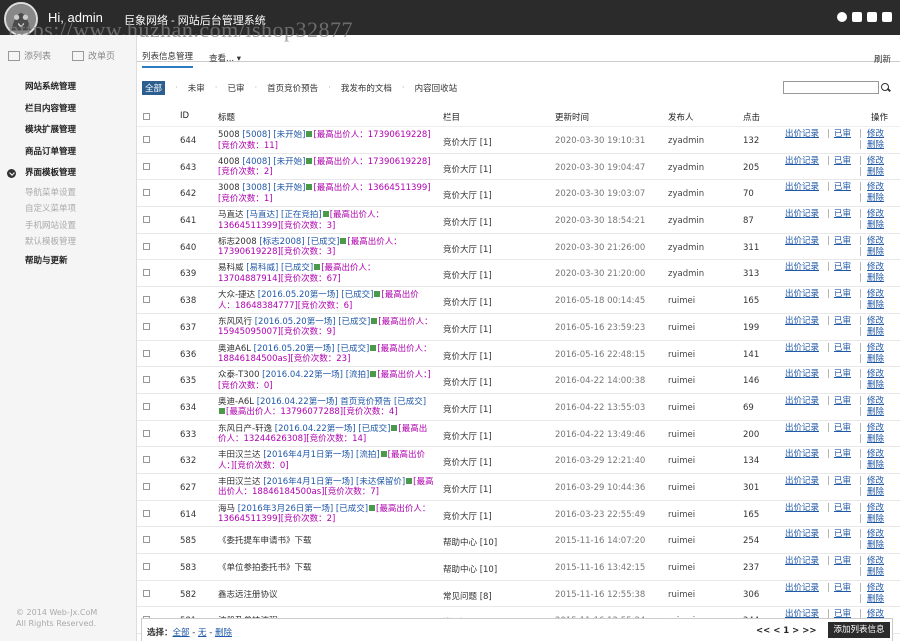 Image resolution: width=900 pixels, height=641 pixels. I want to click on menu-content: 栏目内容管理, so click(68, 110).